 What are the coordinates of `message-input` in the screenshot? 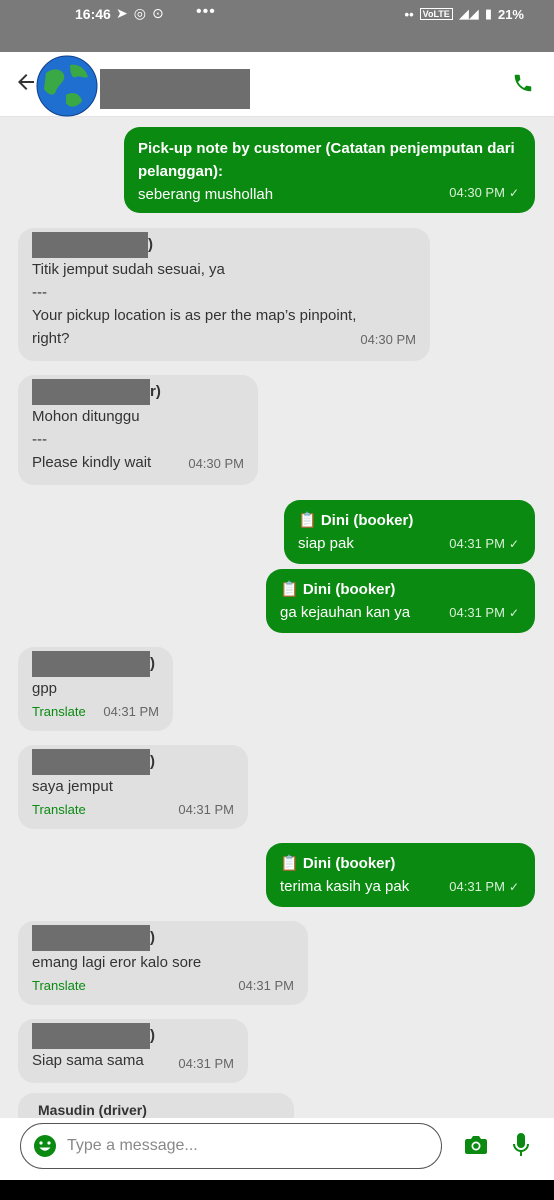 It's located at (237, 1146).